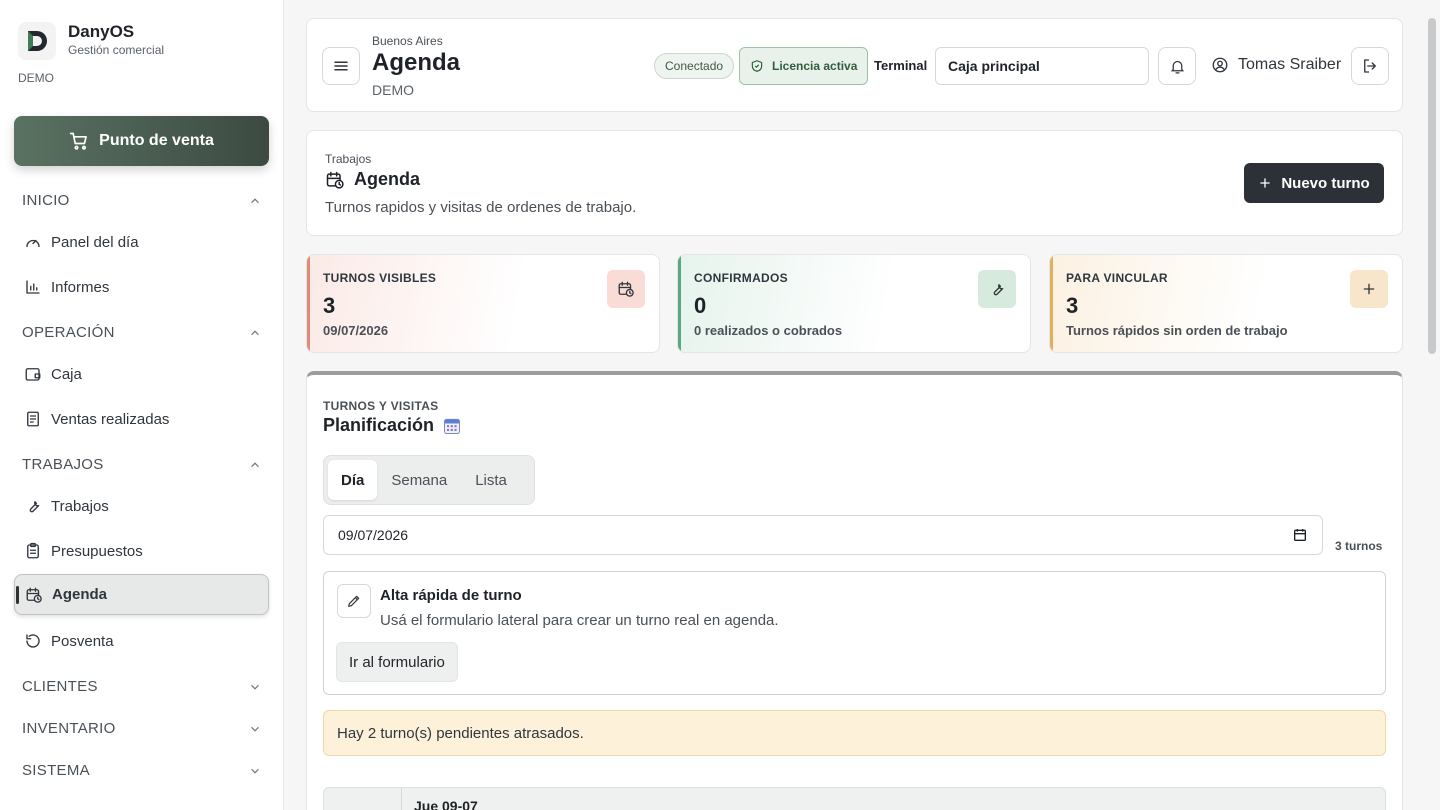 The image size is (1440, 810). I want to click on hamburger-icon, so click(341, 66).